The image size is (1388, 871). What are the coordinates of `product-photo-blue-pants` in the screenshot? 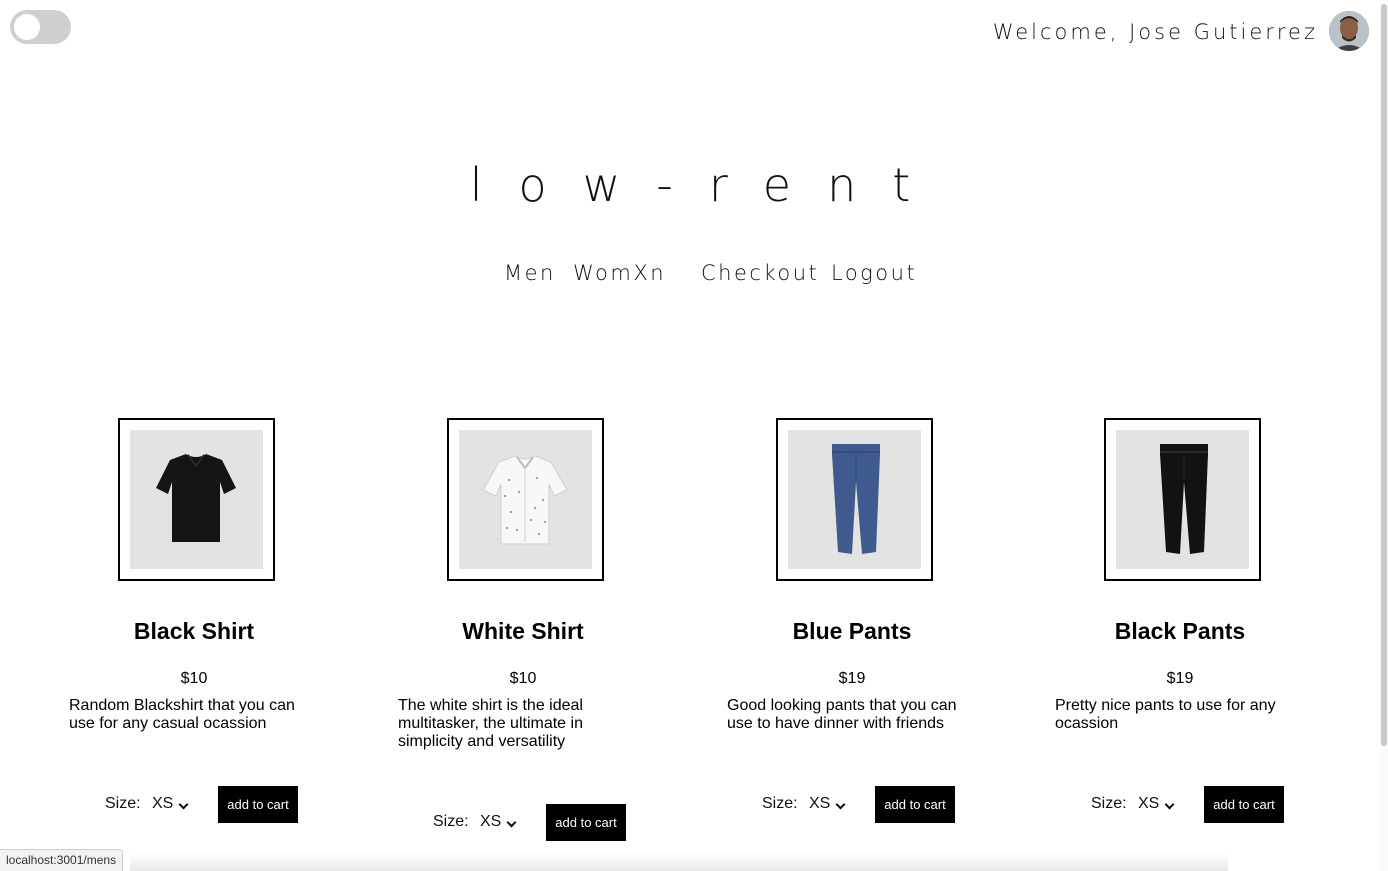 It's located at (854, 499).